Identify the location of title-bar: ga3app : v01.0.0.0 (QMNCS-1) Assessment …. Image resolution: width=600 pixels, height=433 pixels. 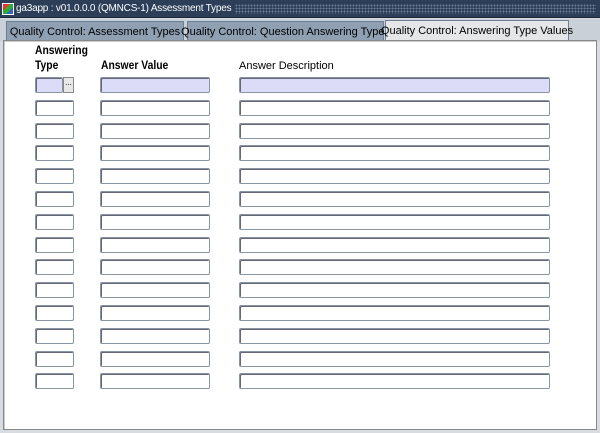
(300, 9).